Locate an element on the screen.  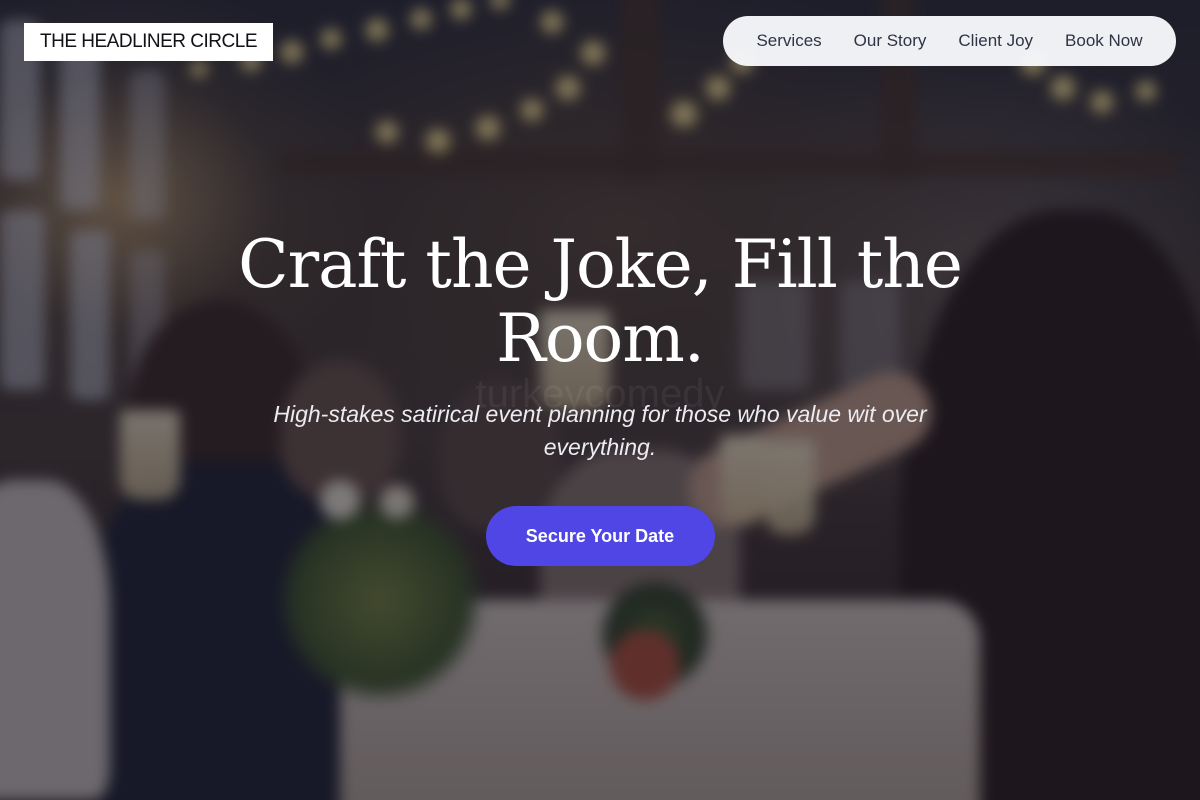
nav-link-services: Services is located at coordinates (788, 41).